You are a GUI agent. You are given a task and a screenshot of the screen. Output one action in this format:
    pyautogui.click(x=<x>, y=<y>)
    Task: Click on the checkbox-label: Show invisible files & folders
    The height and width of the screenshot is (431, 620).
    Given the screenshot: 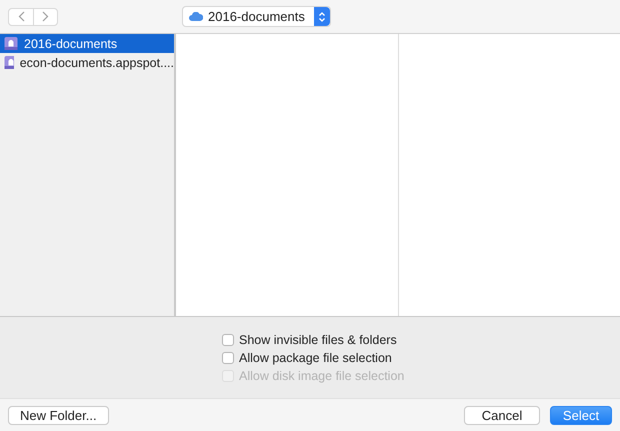 What is the action you would take?
    pyautogui.click(x=318, y=339)
    